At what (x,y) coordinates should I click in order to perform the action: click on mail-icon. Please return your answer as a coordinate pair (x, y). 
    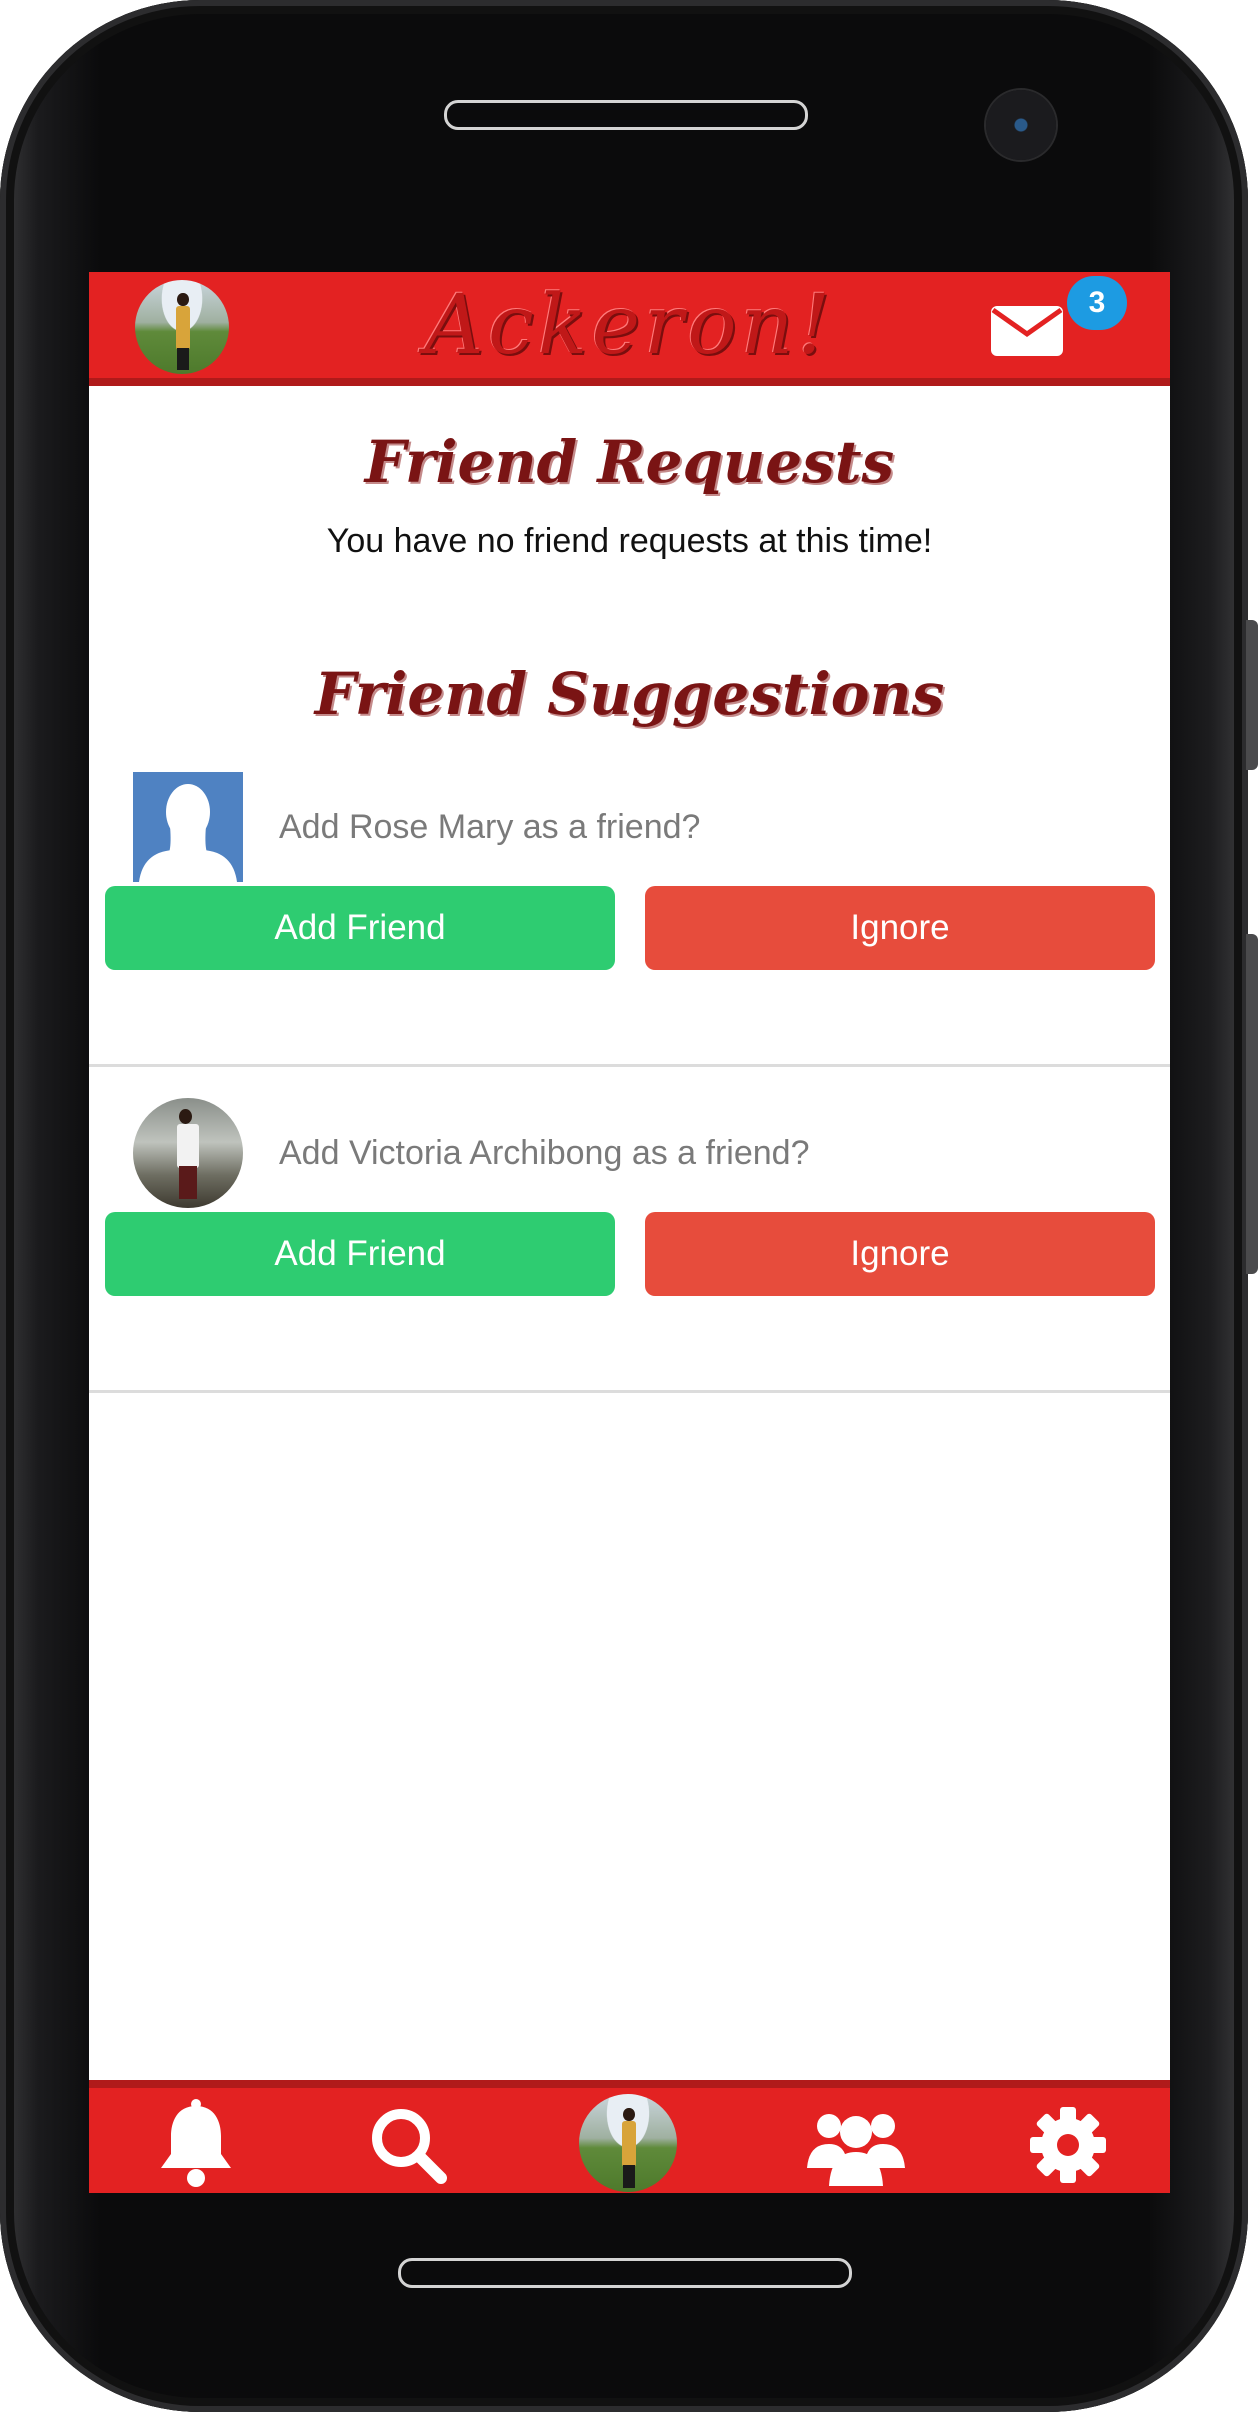
    Looking at the image, I should click on (1027, 329).